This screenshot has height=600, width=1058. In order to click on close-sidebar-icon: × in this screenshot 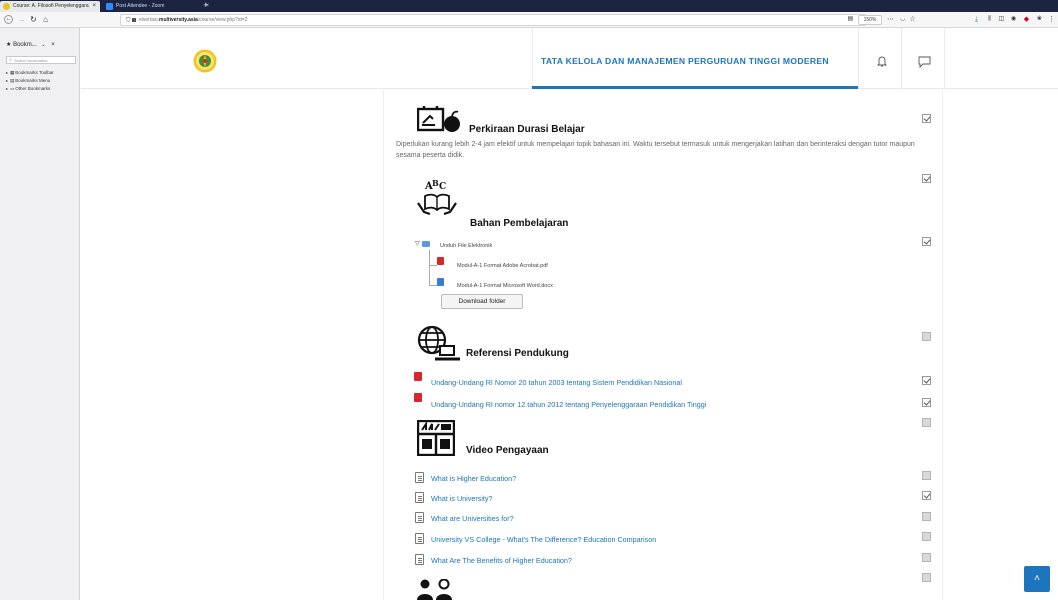, I will do `click(53, 45)`.